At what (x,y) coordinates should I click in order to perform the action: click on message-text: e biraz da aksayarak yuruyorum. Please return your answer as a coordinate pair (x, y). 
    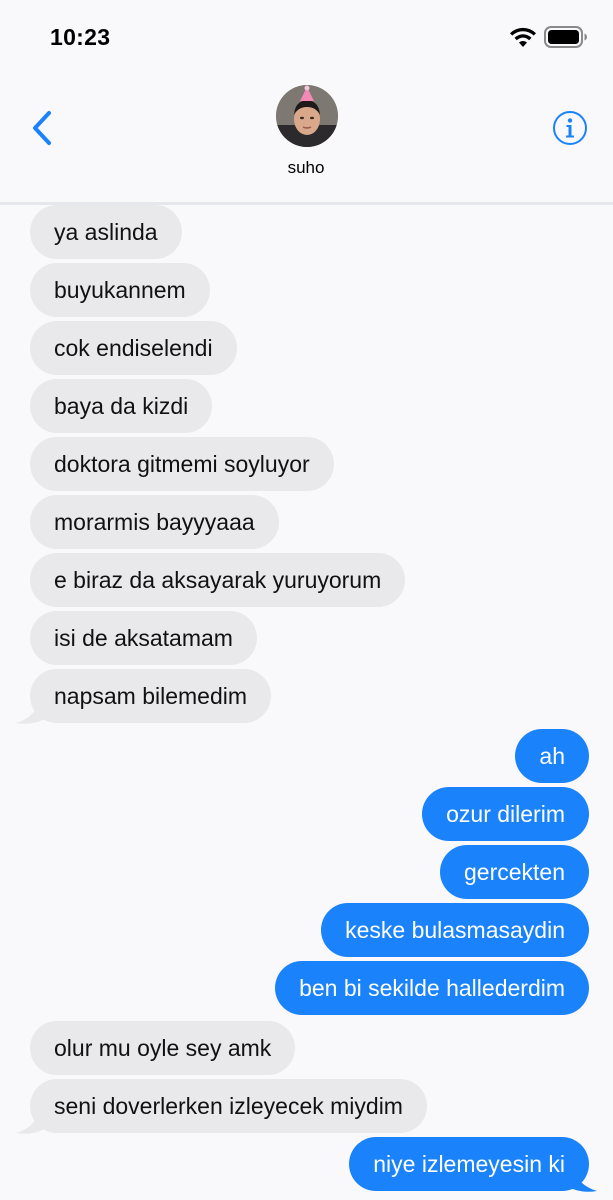
    Looking at the image, I should click on (218, 580).